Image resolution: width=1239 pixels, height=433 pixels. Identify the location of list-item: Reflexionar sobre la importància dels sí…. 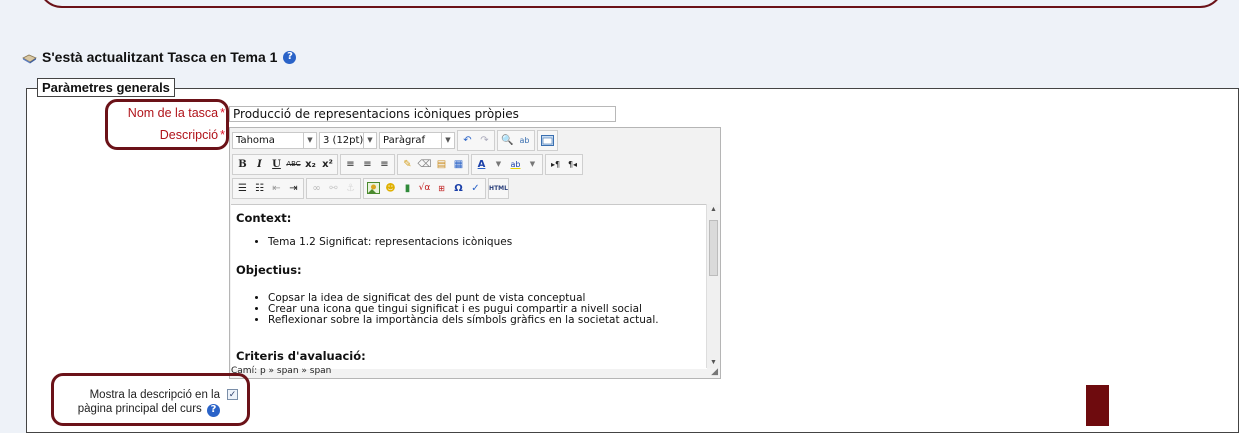
(463, 320).